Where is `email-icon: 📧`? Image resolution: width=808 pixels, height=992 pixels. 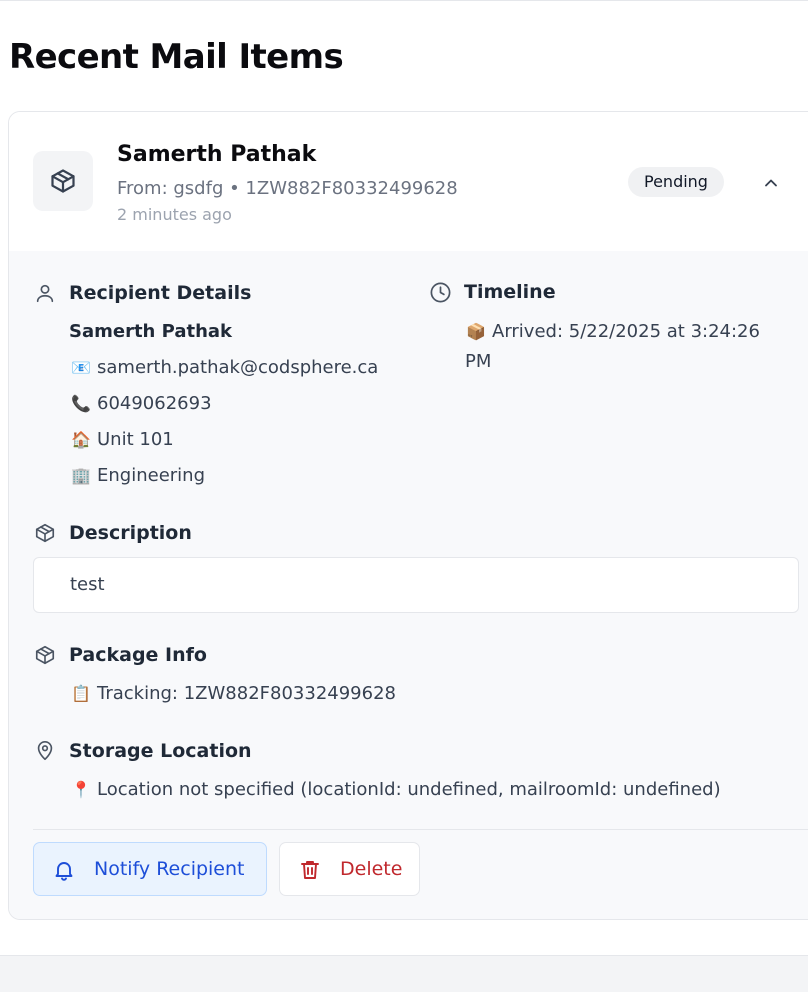 email-icon: 📧 is located at coordinates (81, 367).